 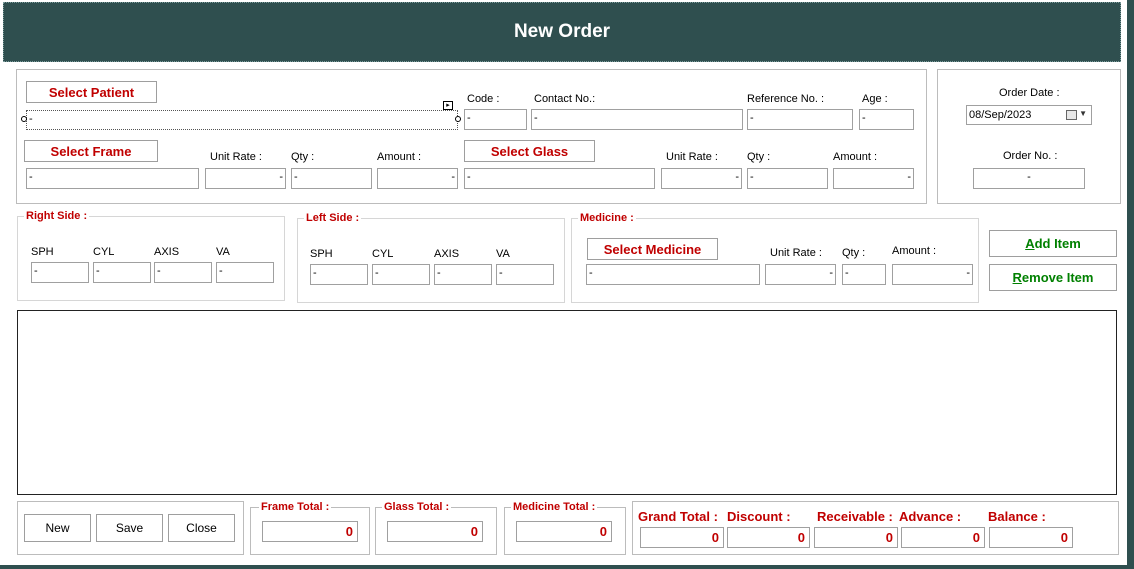 What do you see at coordinates (682, 537) in the screenshot?
I see `grand-total-field: 0` at bounding box center [682, 537].